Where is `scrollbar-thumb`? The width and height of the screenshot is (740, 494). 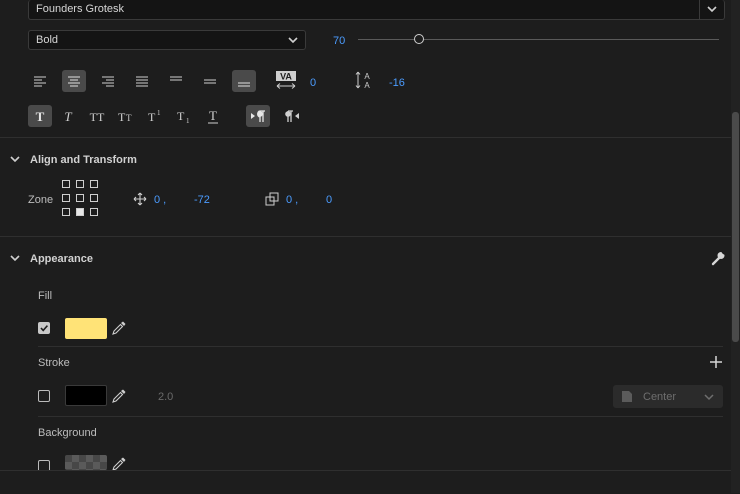
scrollbar-thumb is located at coordinates (735, 227).